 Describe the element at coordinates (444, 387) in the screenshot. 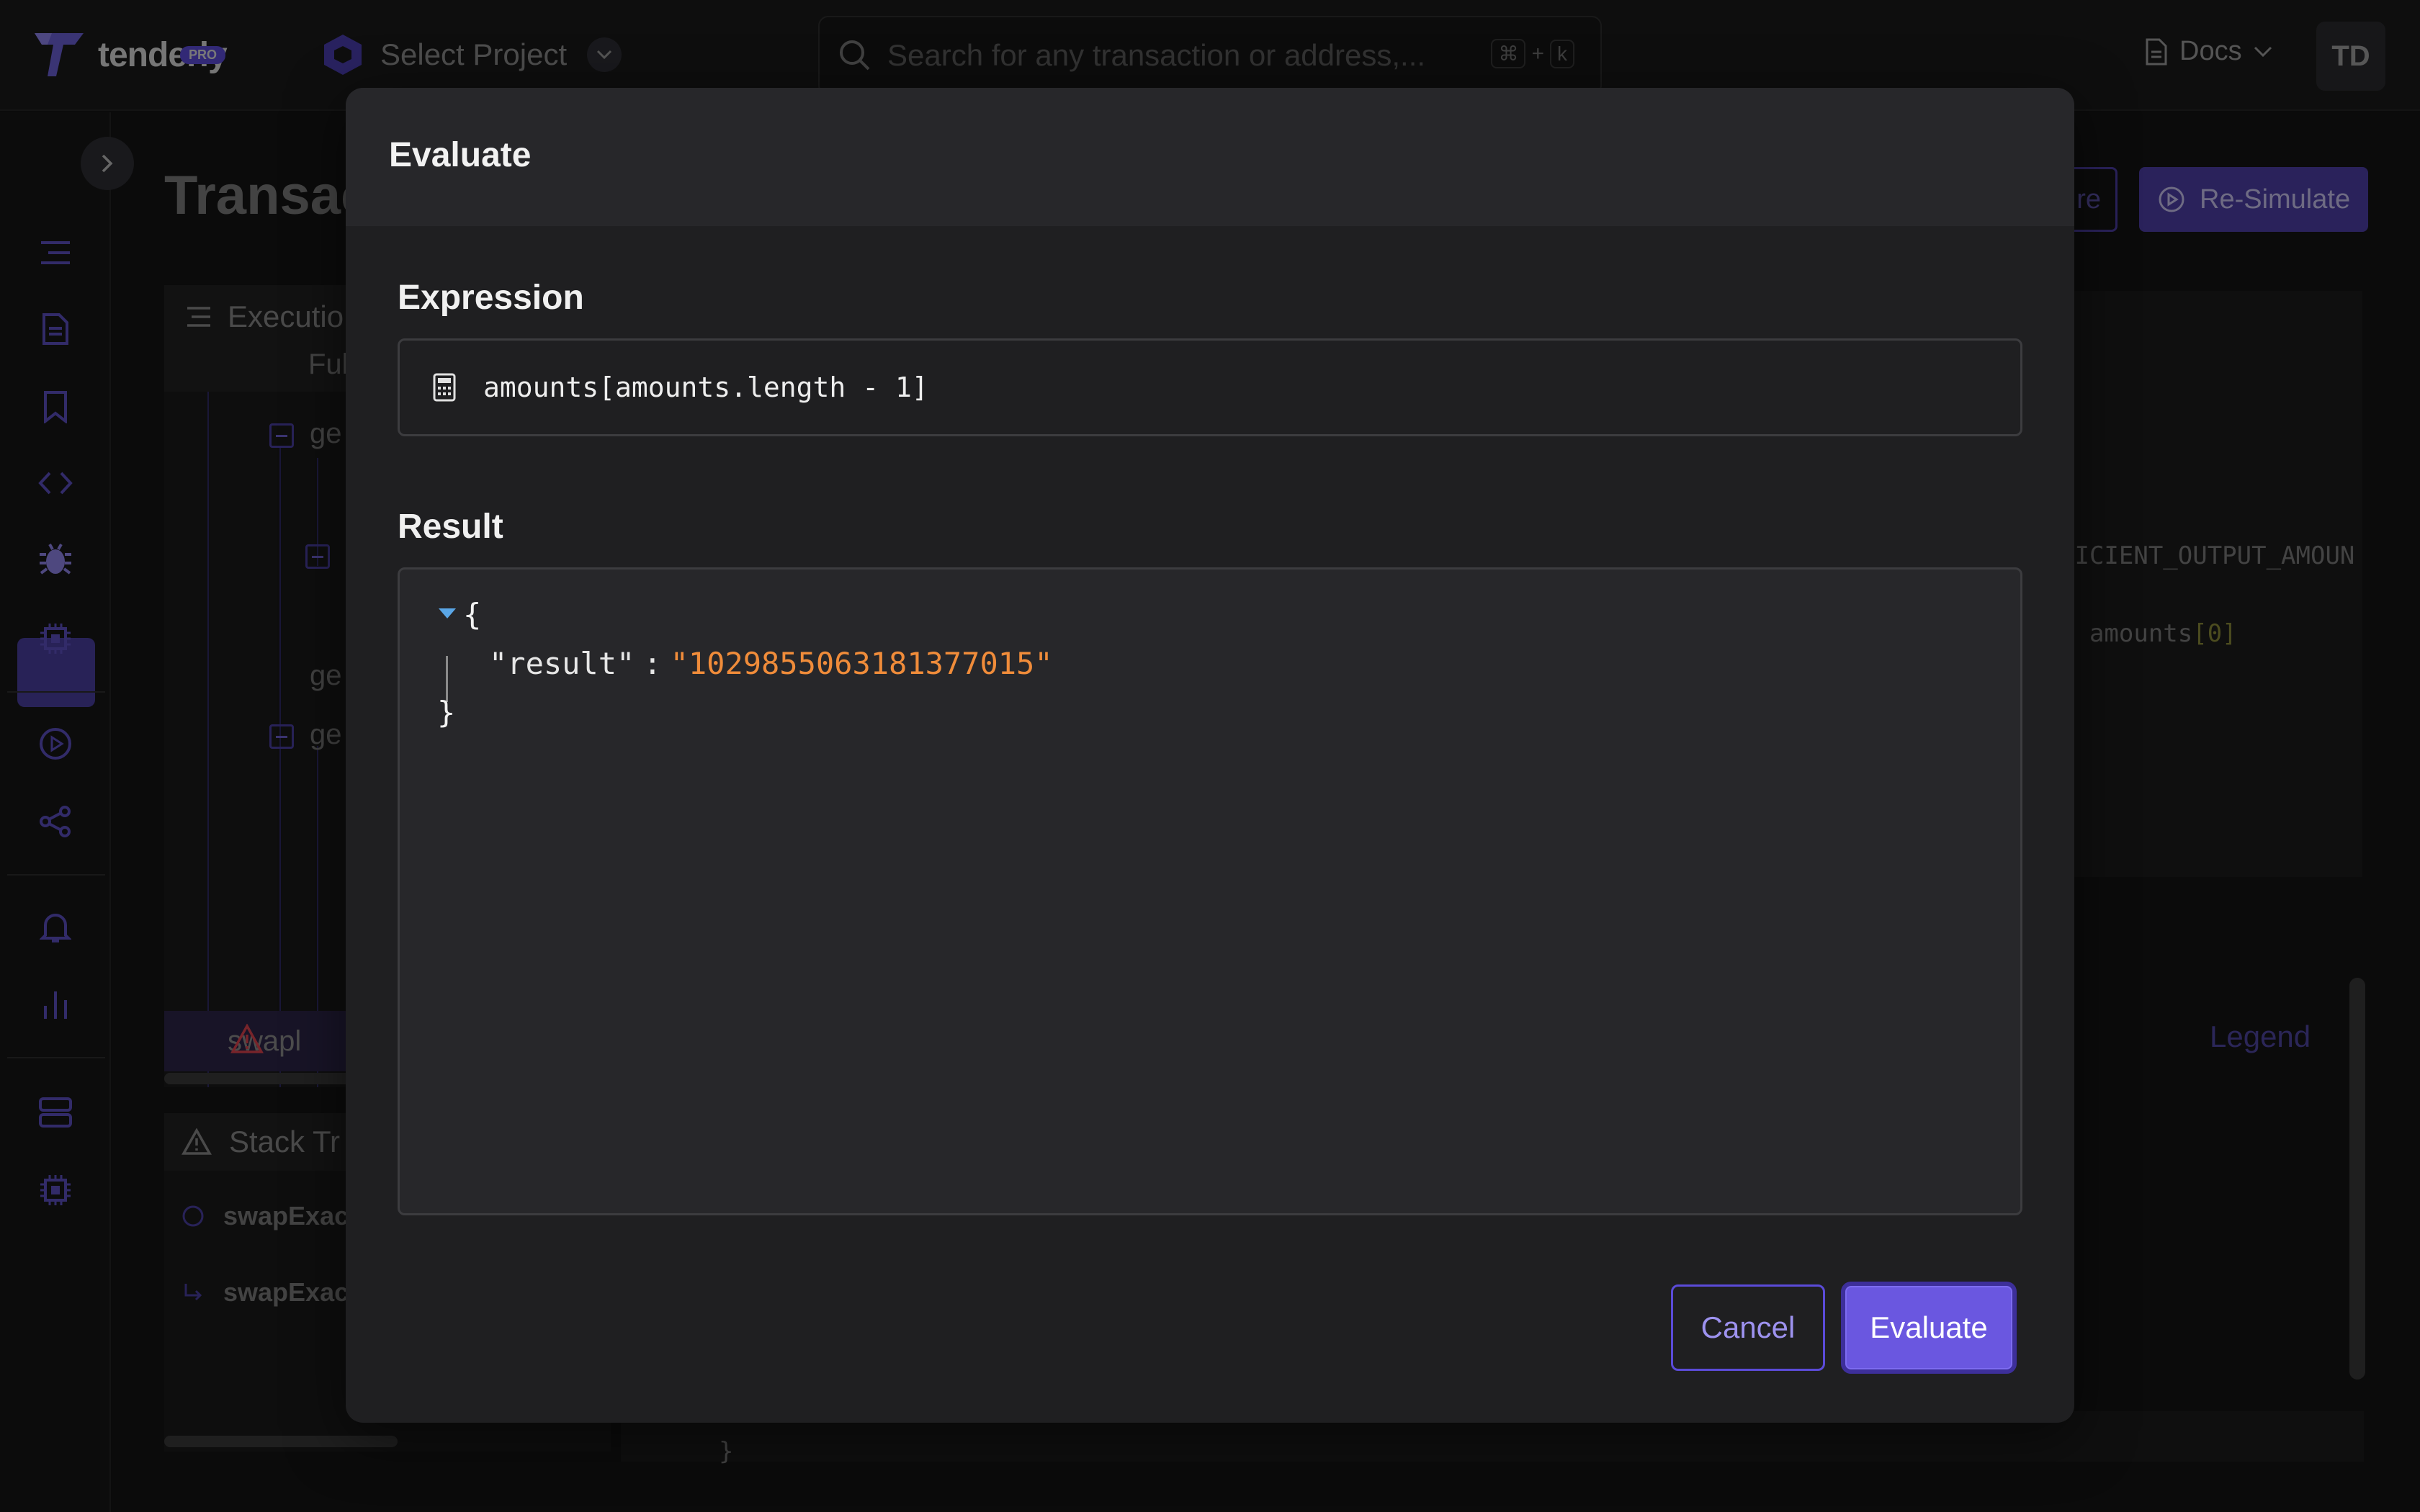

I see `calculator-icon` at that location.